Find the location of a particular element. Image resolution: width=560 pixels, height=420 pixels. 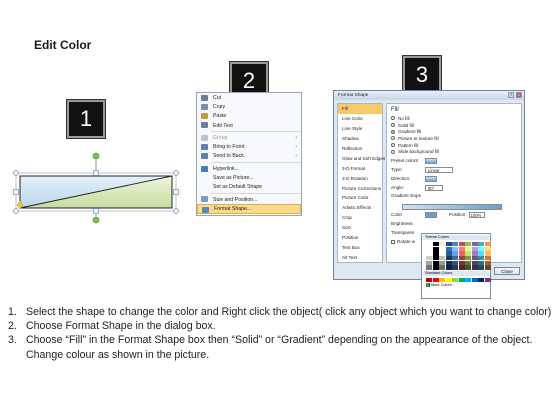

menu-item-3: Edit Text is located at coordinates (249, 125).